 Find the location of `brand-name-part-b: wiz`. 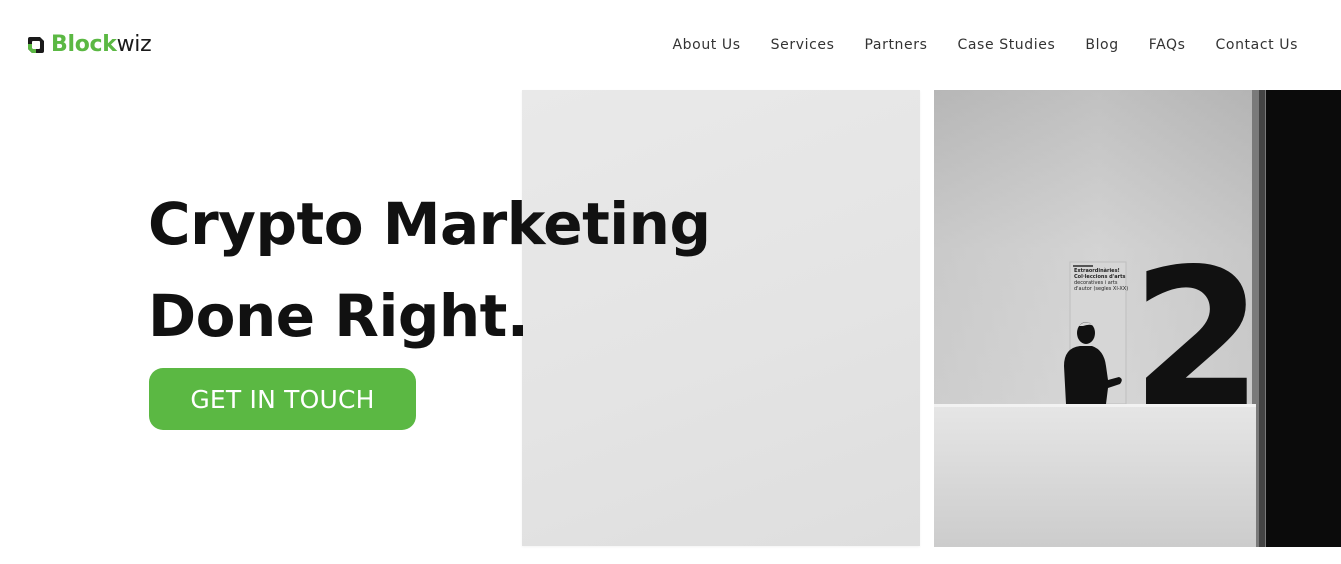

brand-name-part-b: wiz is located at coordinates (134, 44).